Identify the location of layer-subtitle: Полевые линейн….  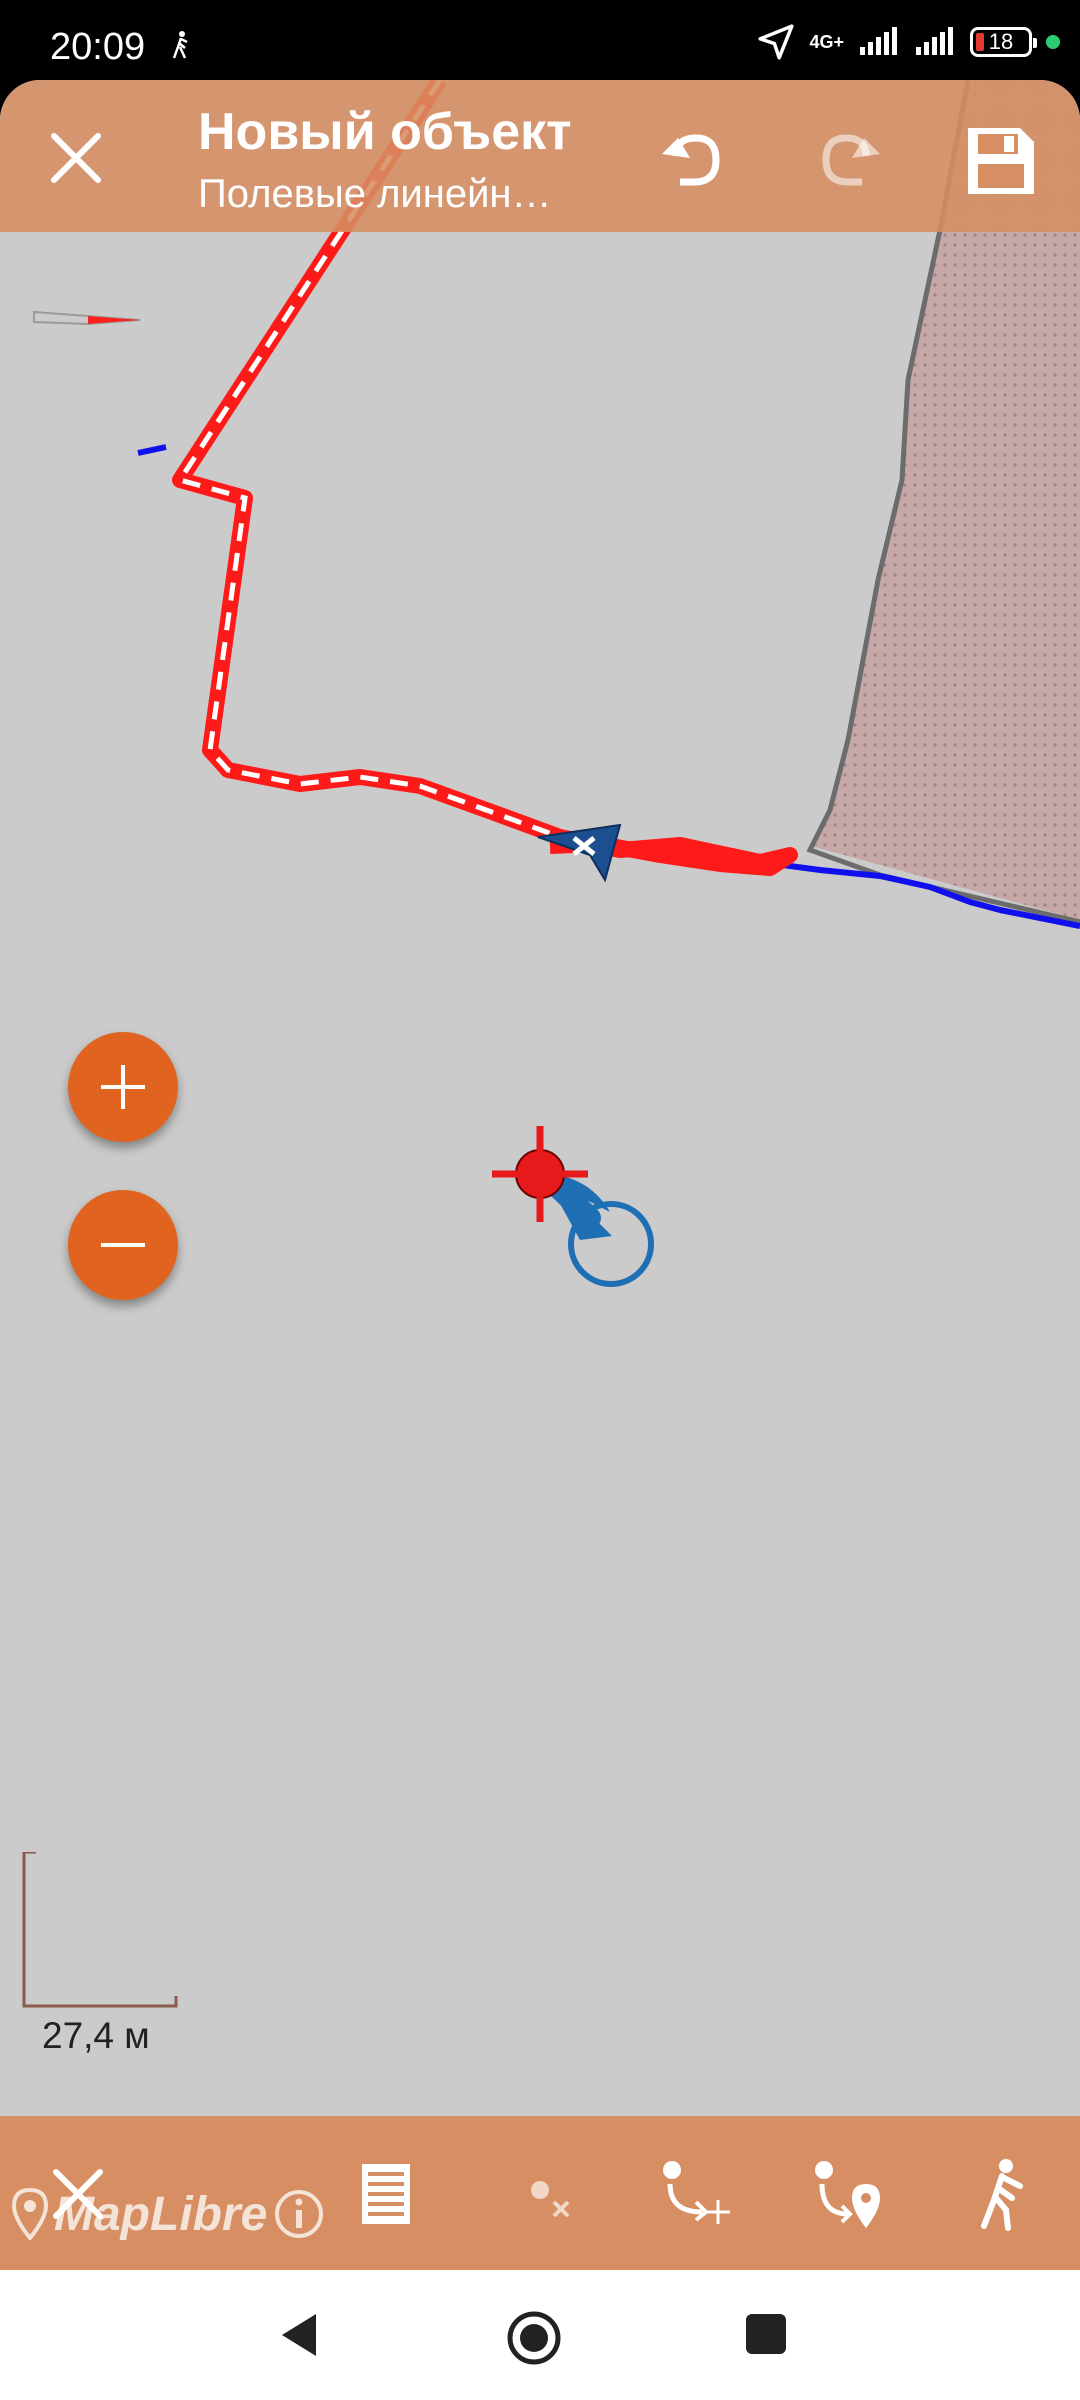
(375, 194).